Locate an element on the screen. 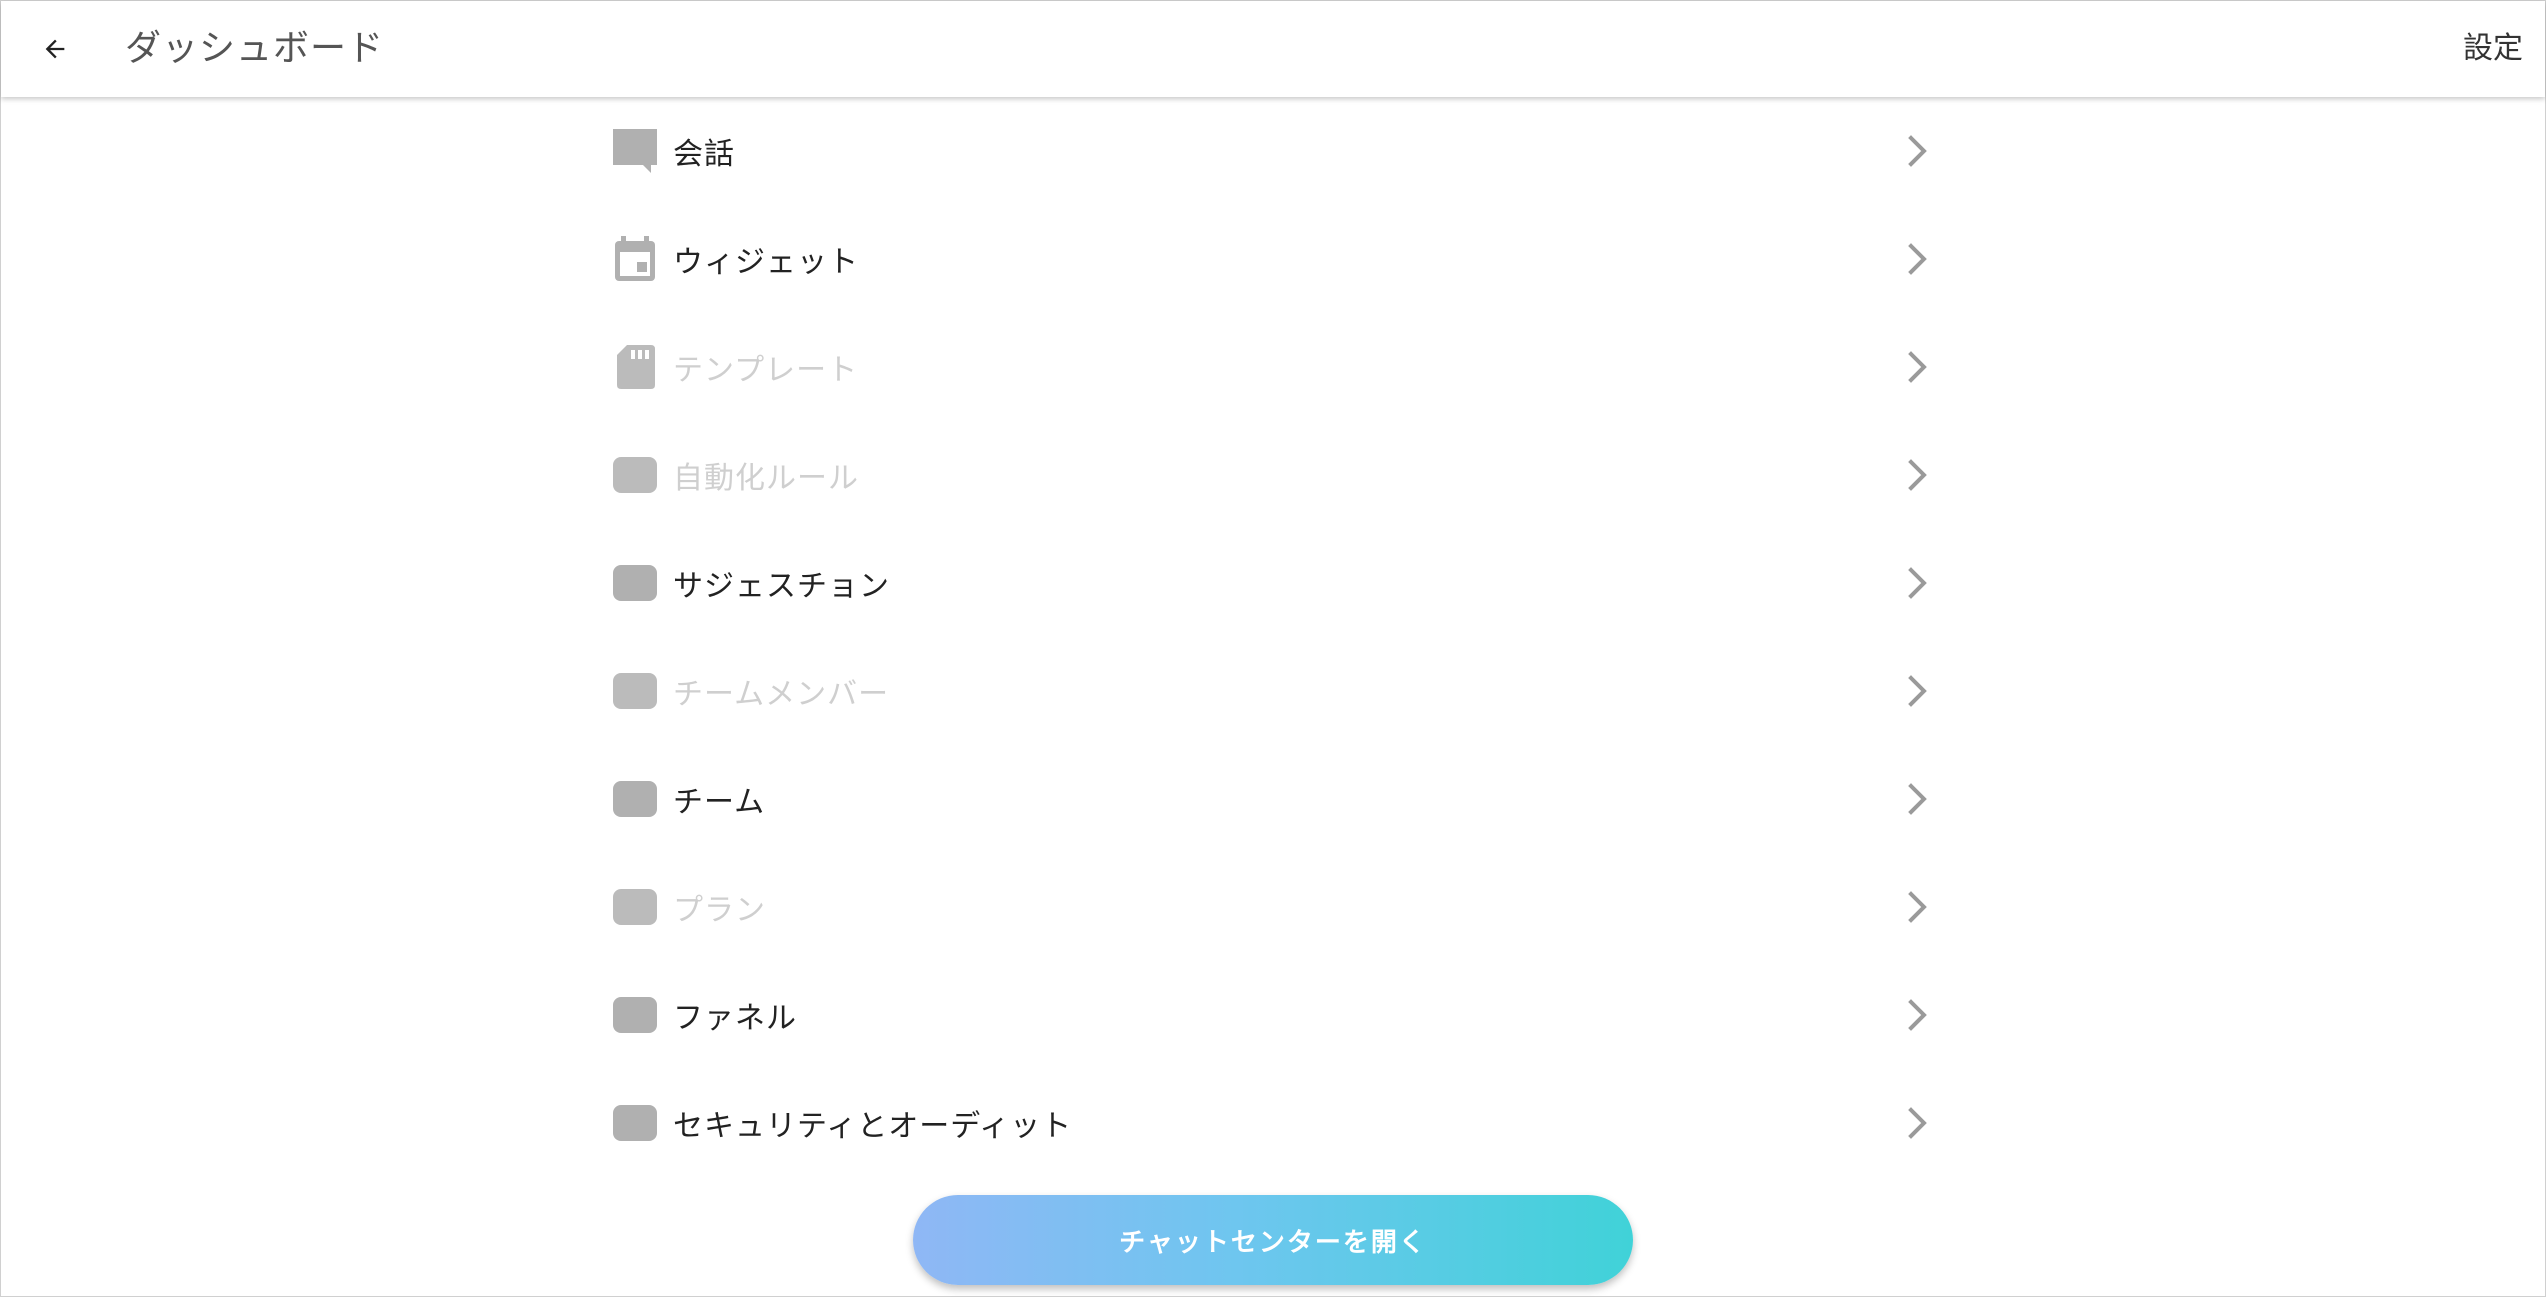 Image resolution: width=2546 pixels, height=1297 pixels. back-button is located at coordinates (55, 49).